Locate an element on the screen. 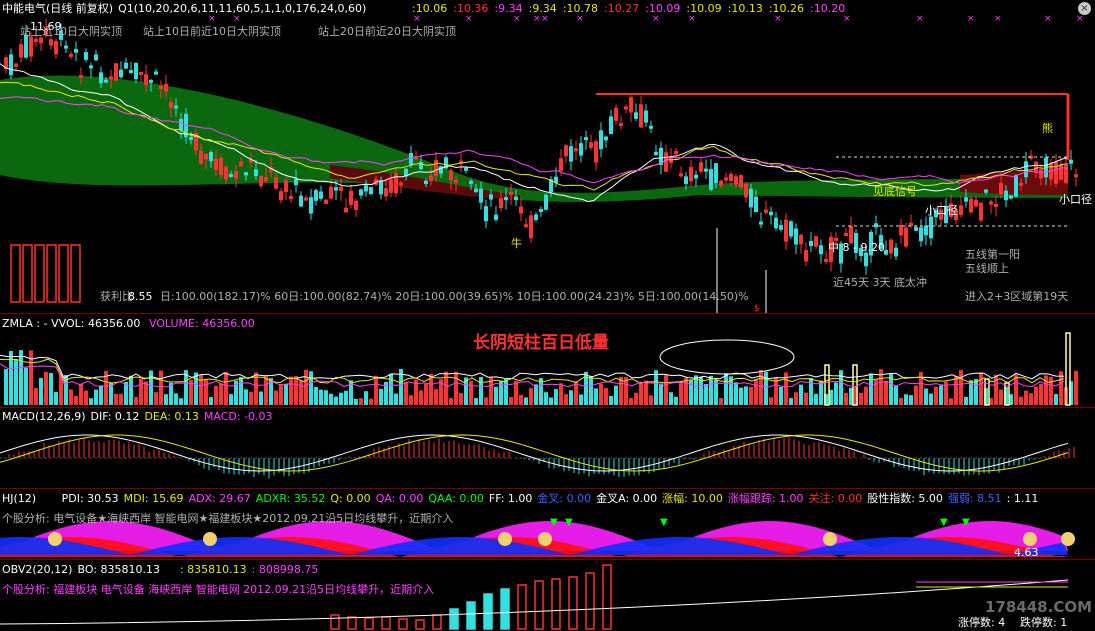 The width and height of the screenshot is (1095, 631). signal-3: 站上20日前近20日大阴实顶 is located at coordinates (387, 31).